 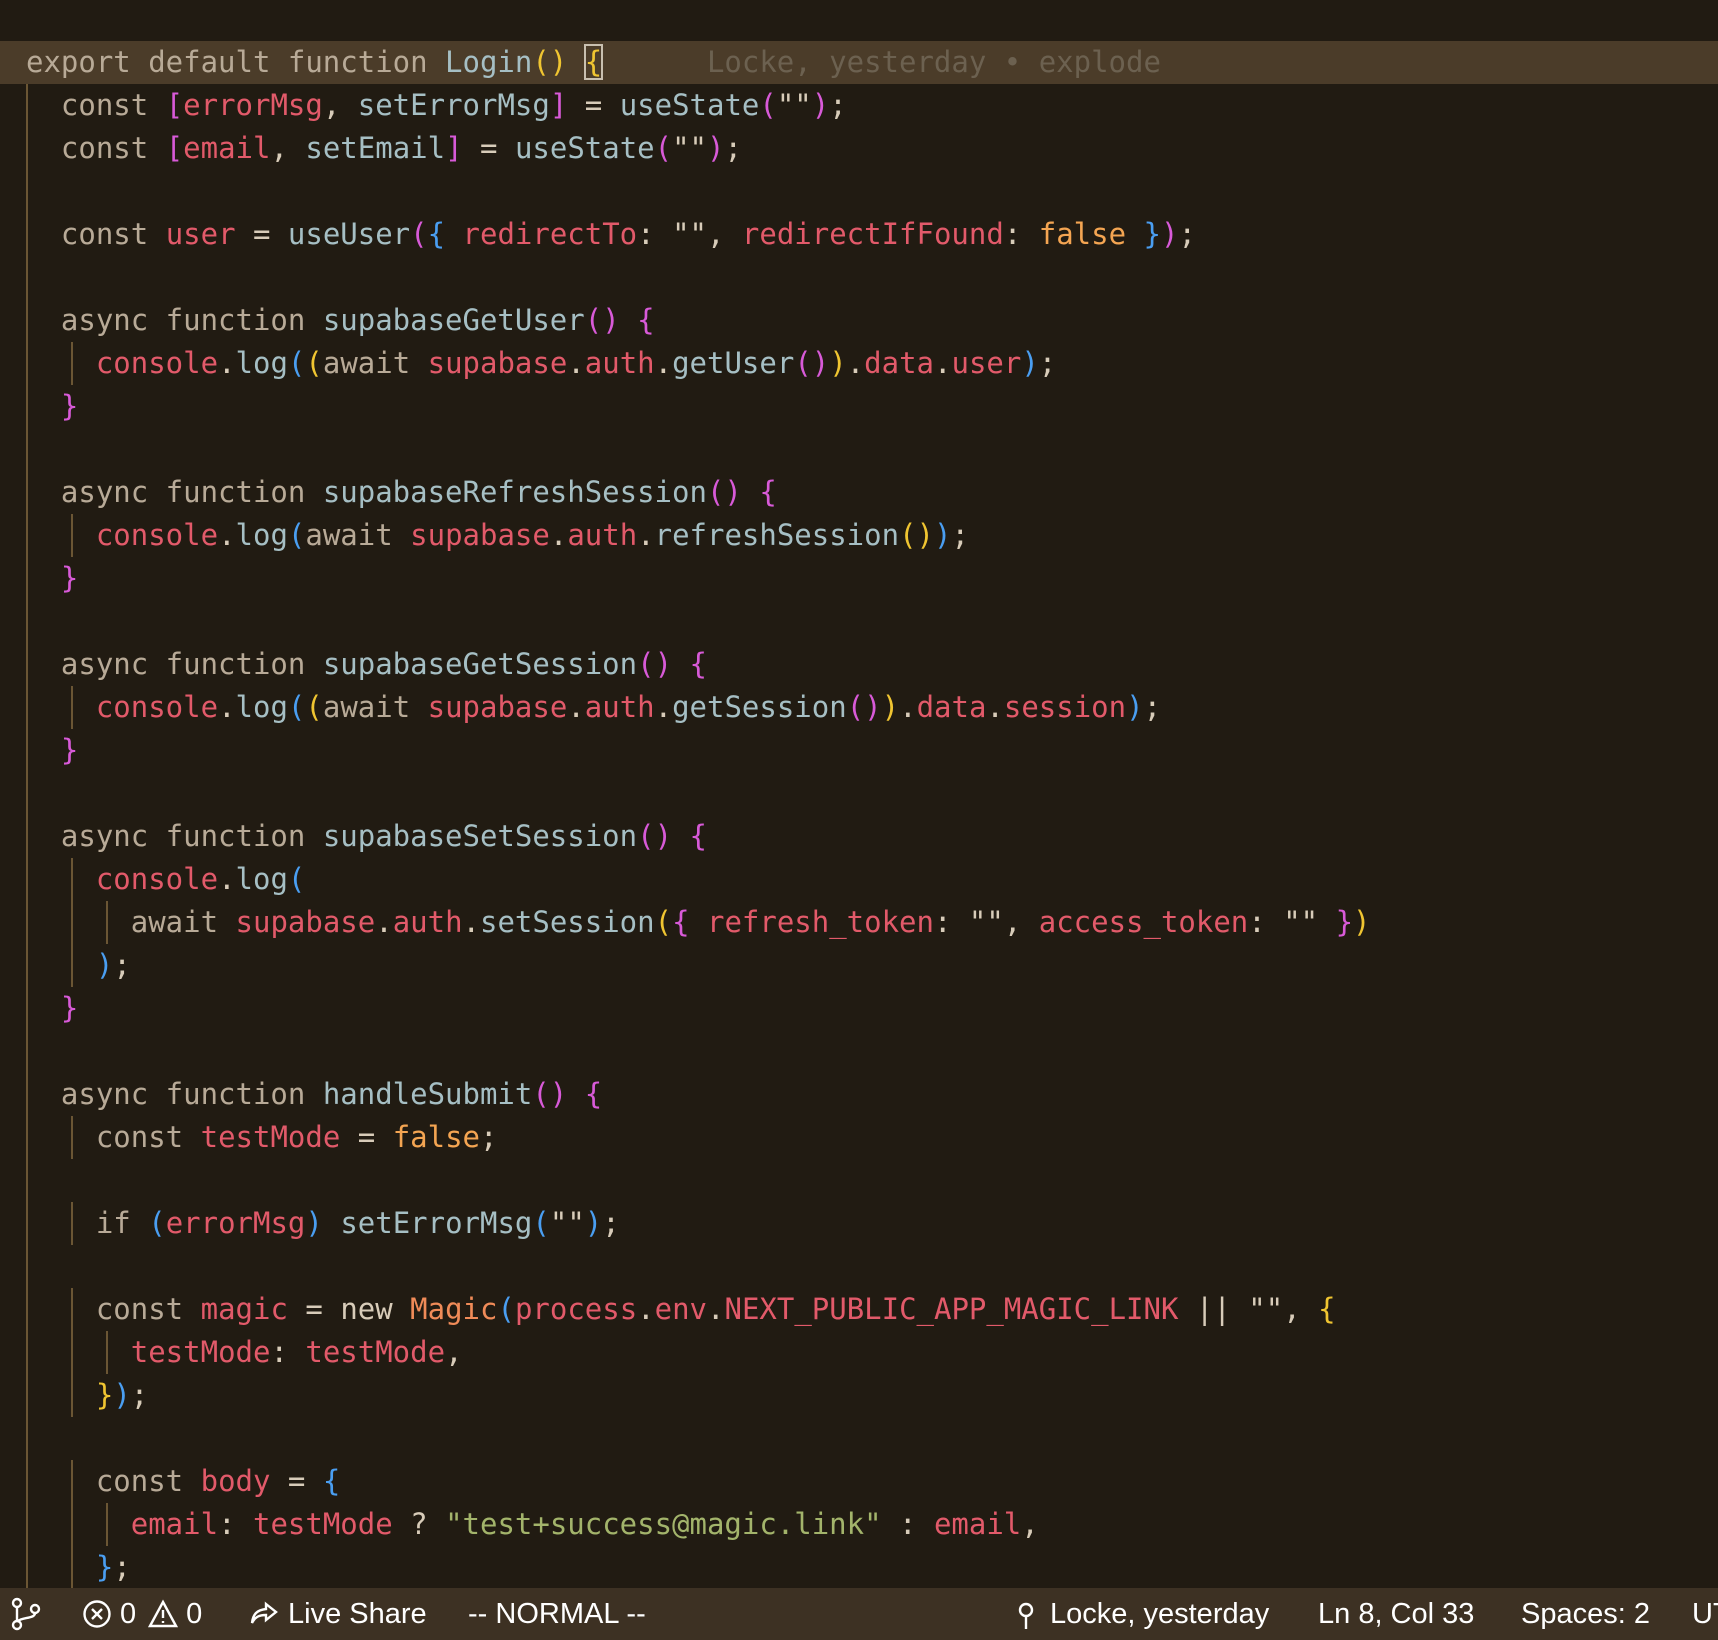 I want to click on code-token: ?, so click(x=419, y=1524).